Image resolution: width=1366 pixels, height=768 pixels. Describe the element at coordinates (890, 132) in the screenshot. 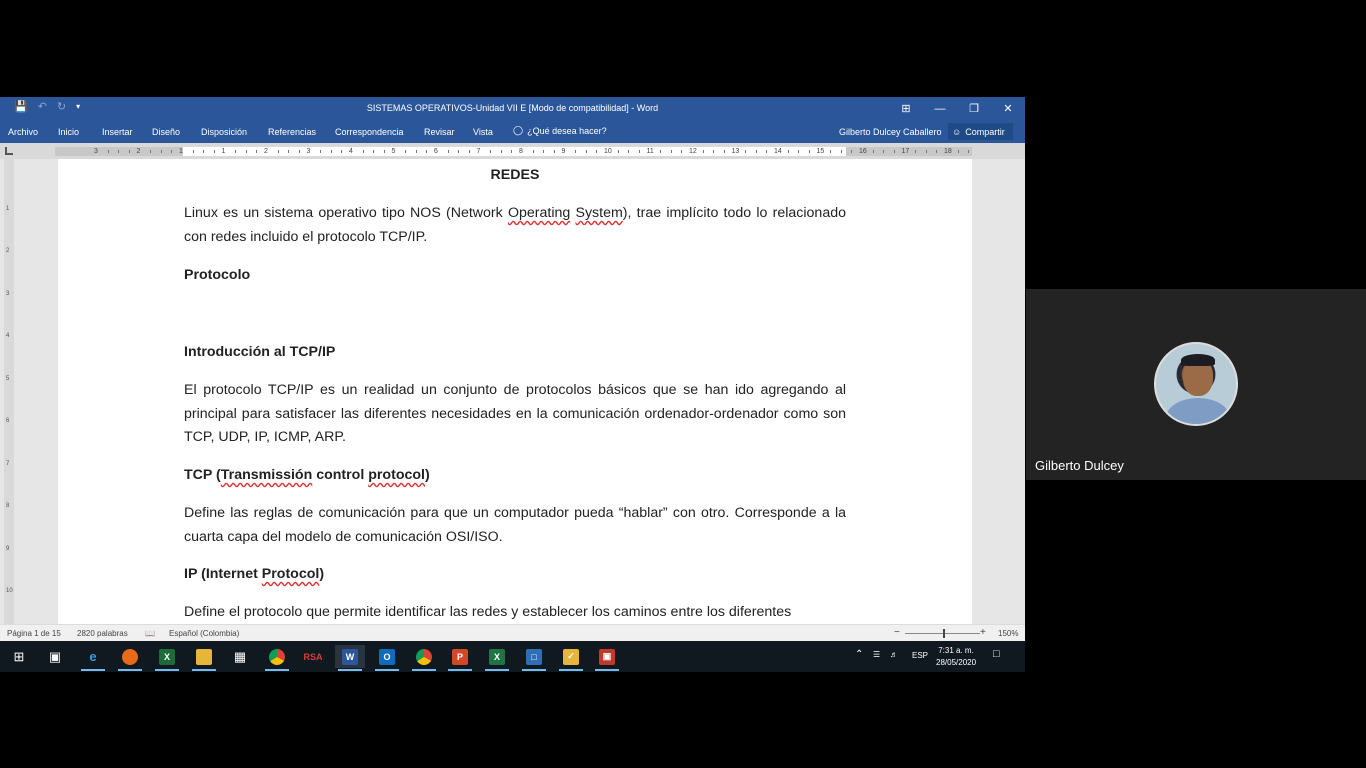

I see `signed-in-user: Gilberto Dulcey Caballero` at that location.